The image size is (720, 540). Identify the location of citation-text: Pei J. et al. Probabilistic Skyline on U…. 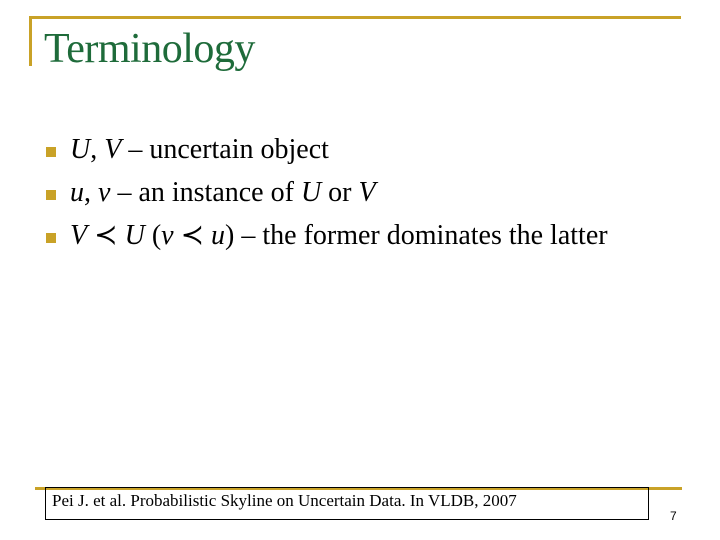
(284, 500).